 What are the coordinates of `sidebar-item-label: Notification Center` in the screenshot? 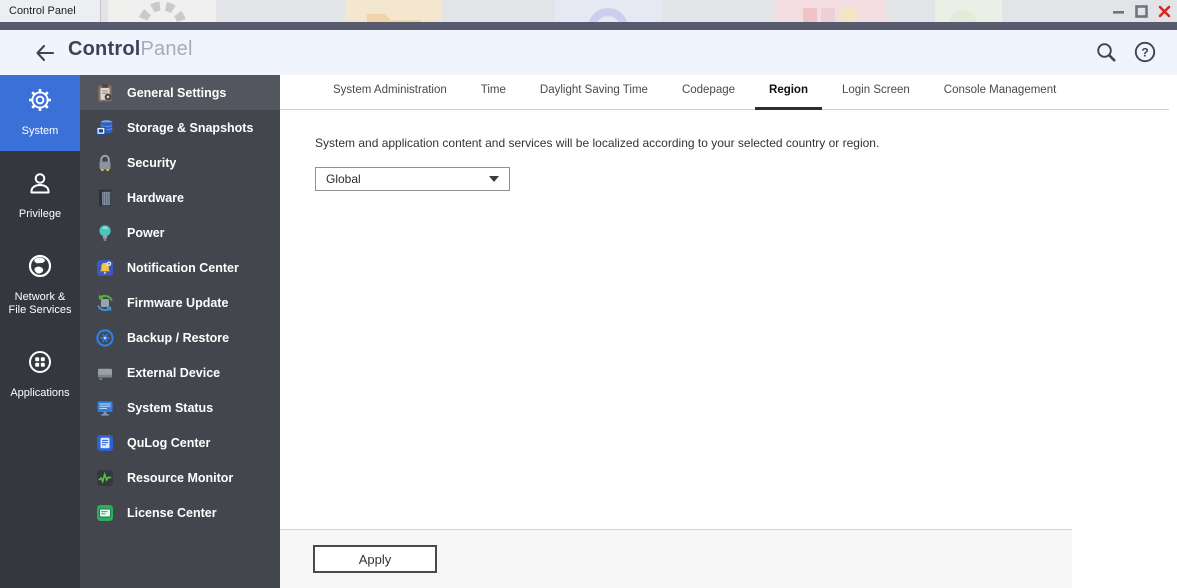 It's located at (183, 267).